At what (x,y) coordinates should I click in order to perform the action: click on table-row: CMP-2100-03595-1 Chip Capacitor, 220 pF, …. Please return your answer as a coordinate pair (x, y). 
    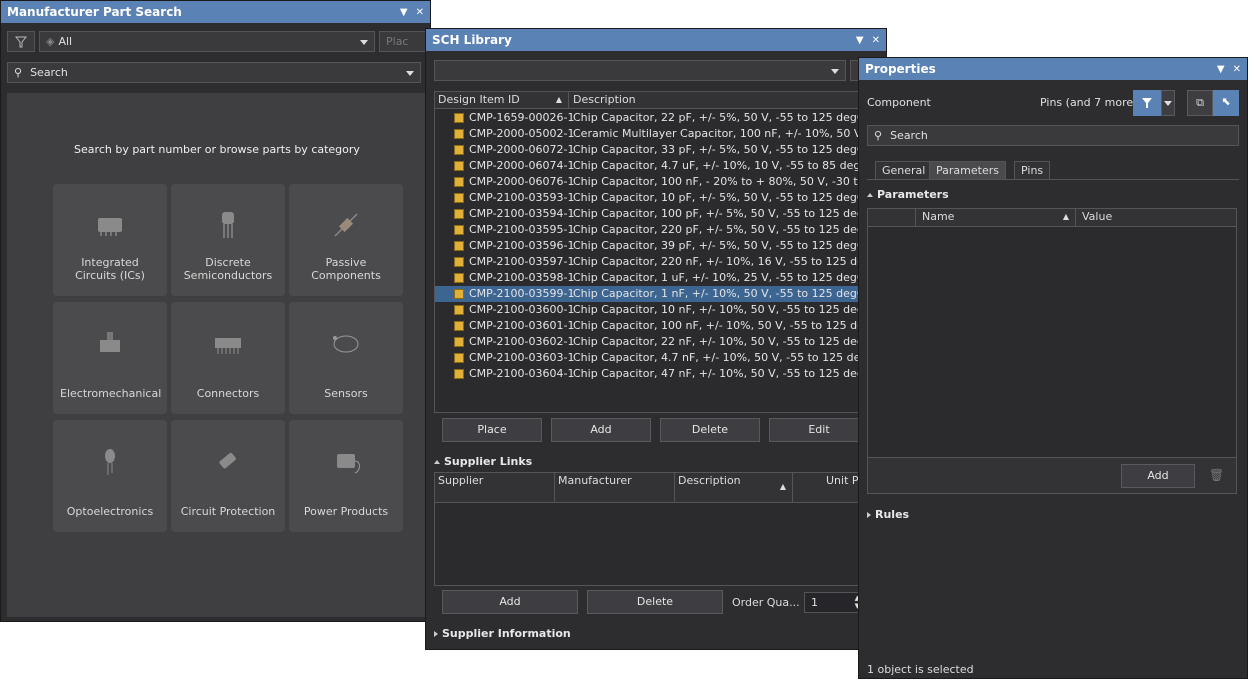
    Looking at the image, I should click on (647, 230).